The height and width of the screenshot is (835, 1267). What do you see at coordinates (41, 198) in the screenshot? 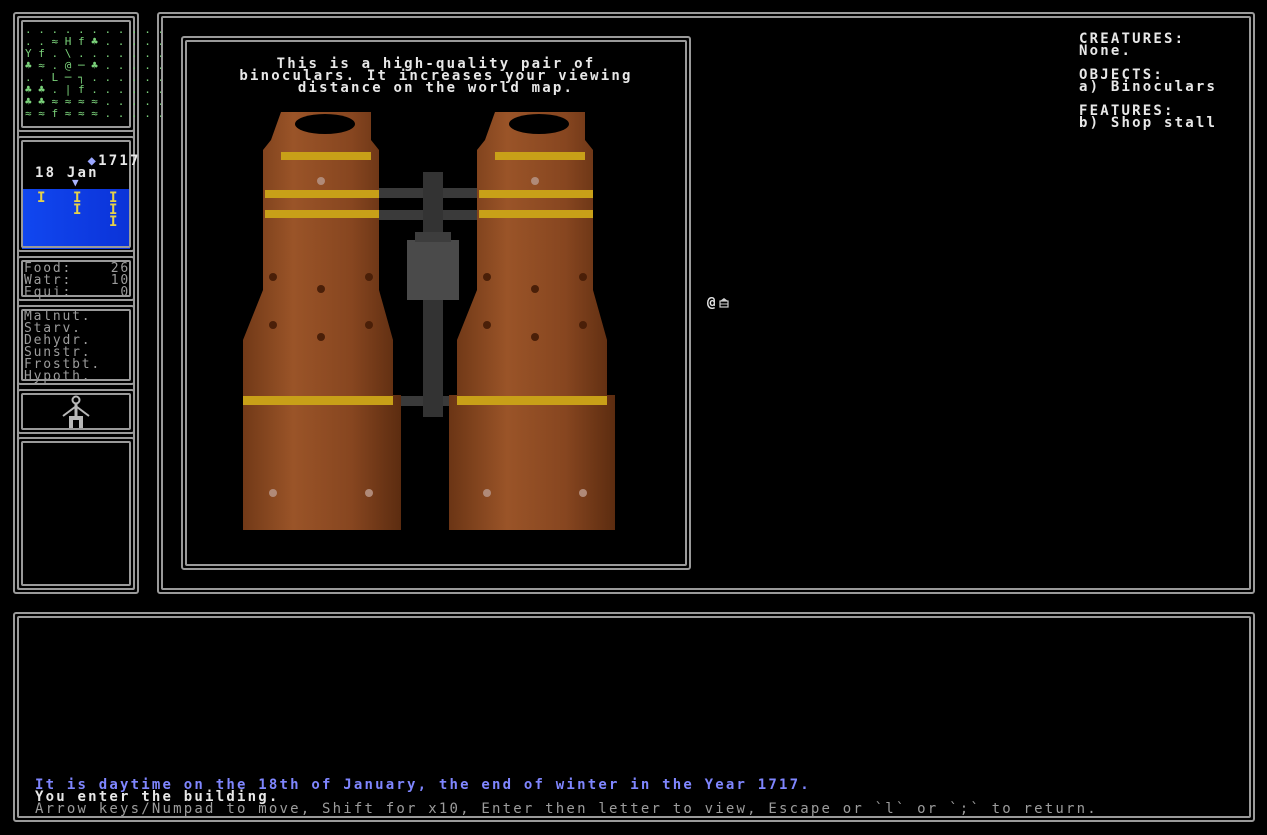
I see `weather-col-1: I` at bounding box center [41, 198].